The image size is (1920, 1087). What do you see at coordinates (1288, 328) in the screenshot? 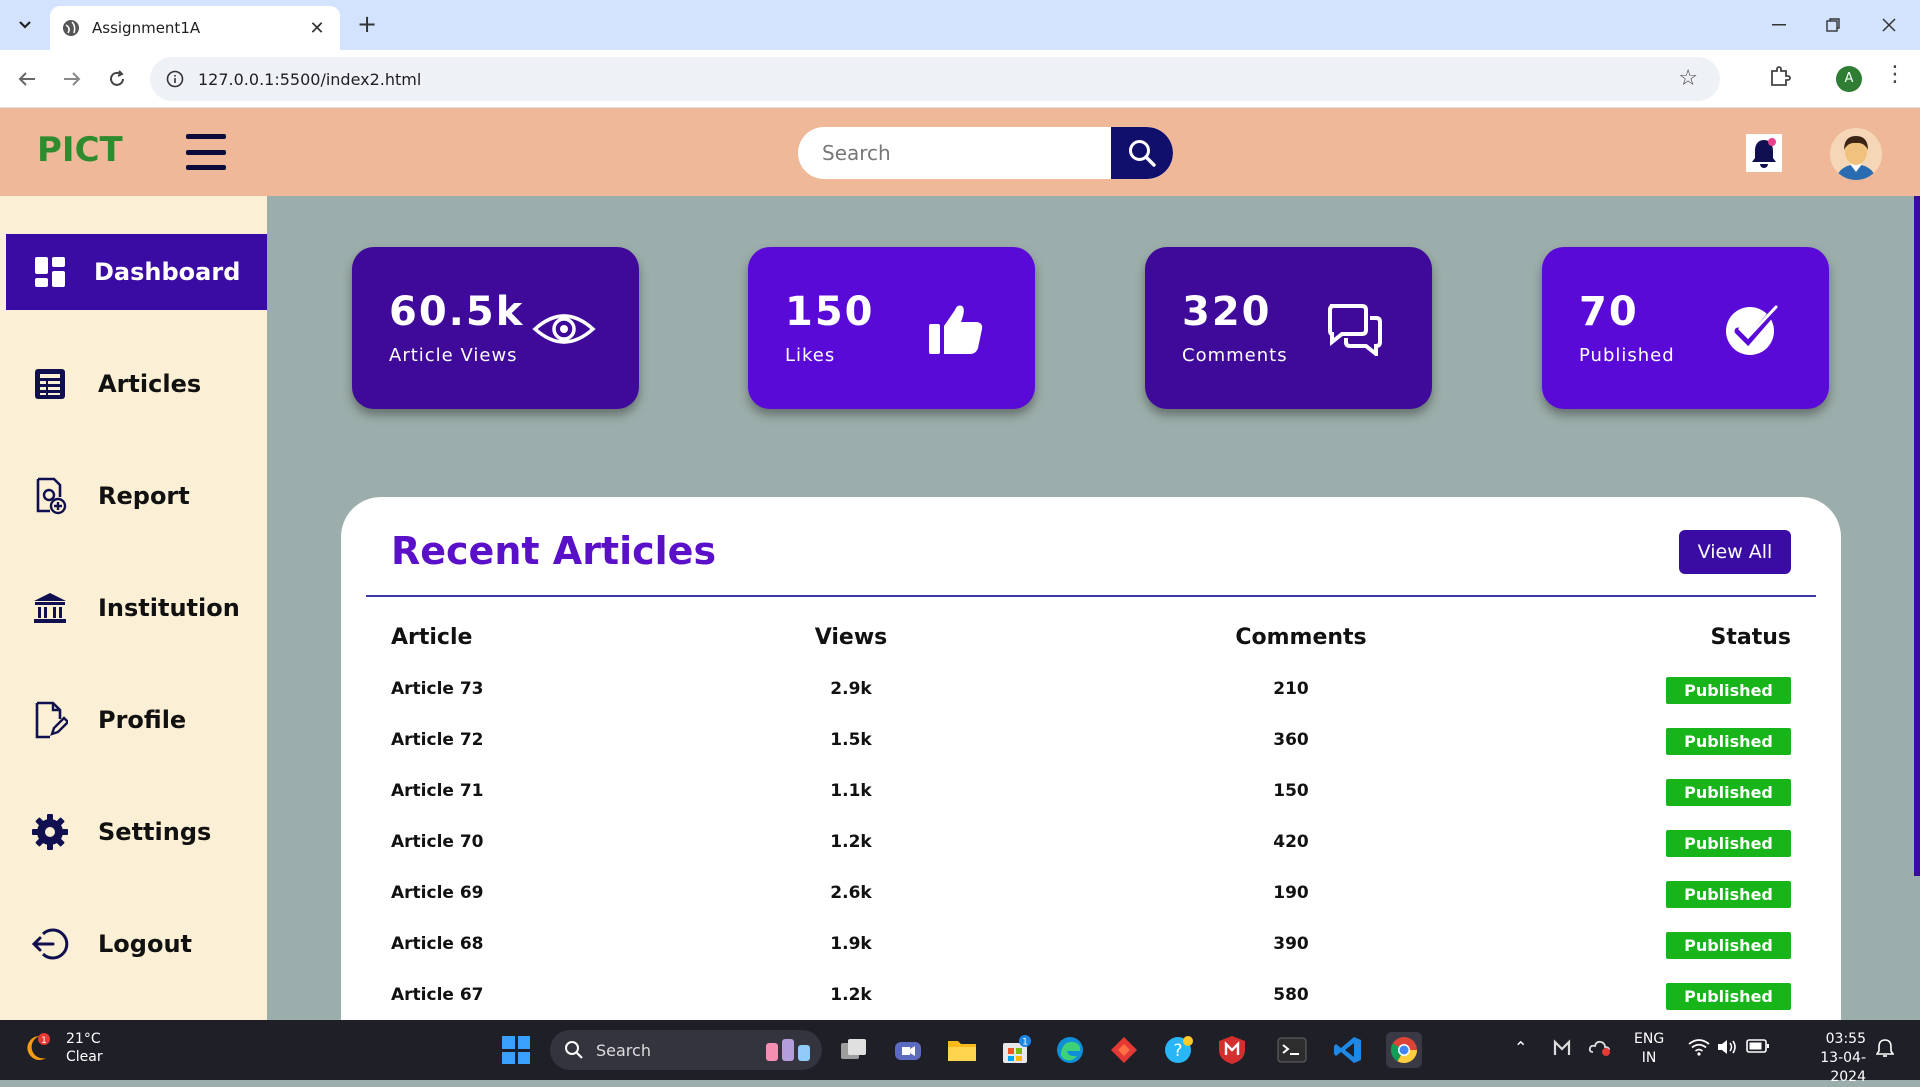
I see `stat-card-comments: 320 Comments` at bounding box center [1288, 328].